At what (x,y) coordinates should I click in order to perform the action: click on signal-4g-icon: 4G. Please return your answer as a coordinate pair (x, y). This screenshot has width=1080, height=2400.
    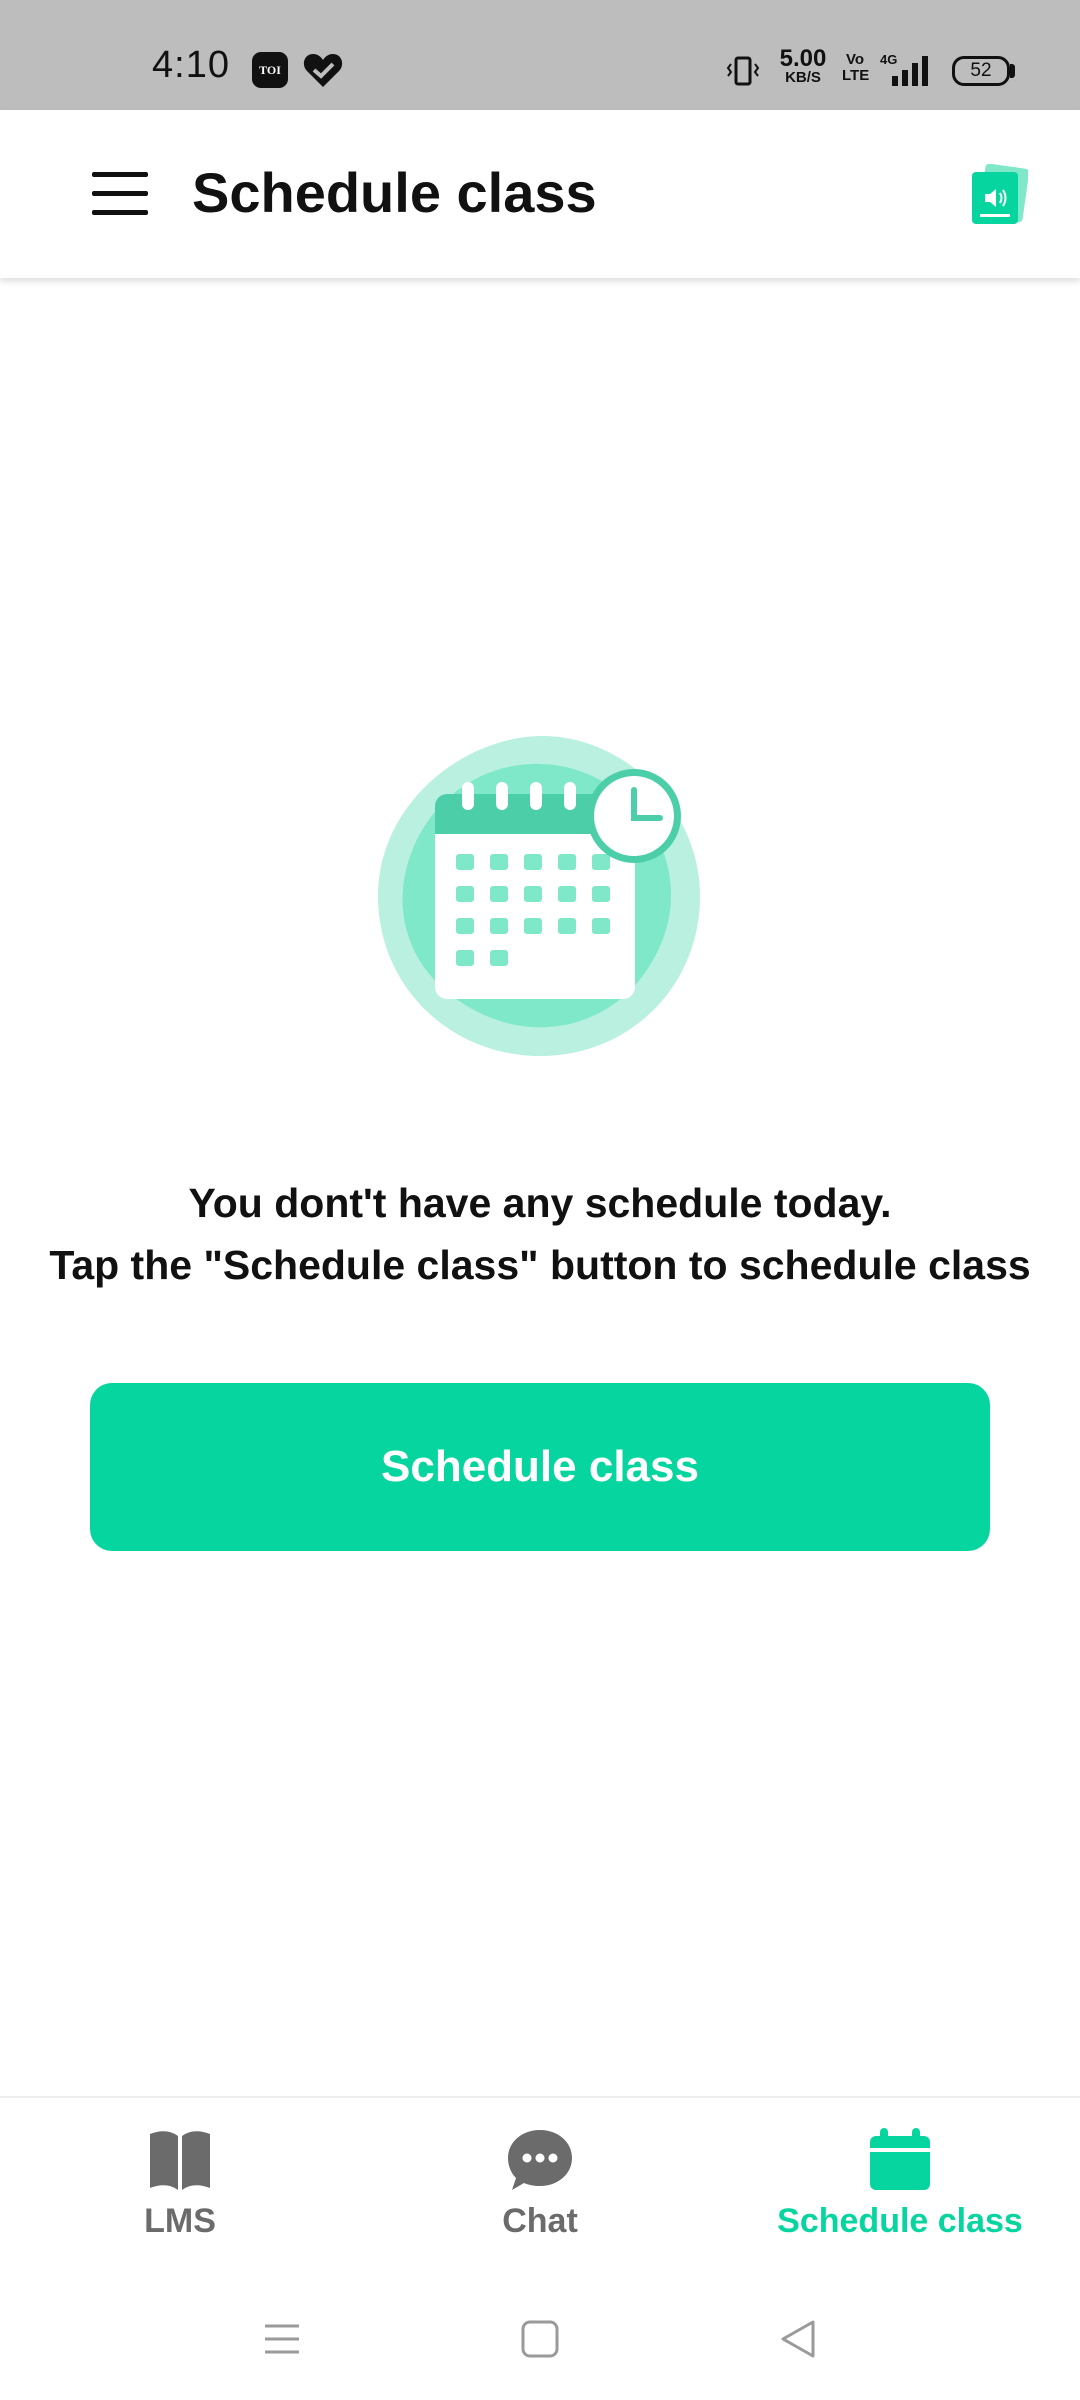
    Looking at the image, I should click on (904, 69).